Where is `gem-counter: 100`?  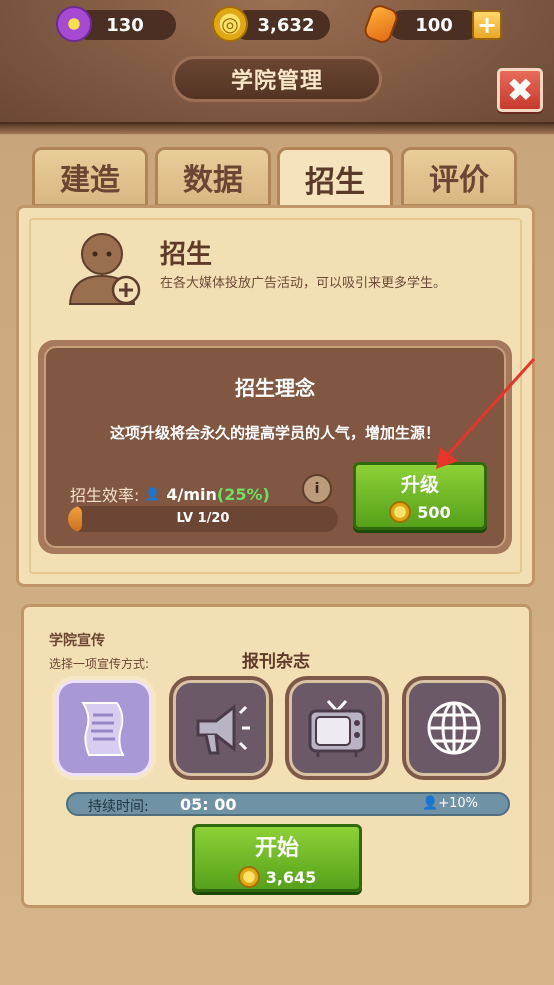
gem-counter: 100 is located at coordinates (434, 25).